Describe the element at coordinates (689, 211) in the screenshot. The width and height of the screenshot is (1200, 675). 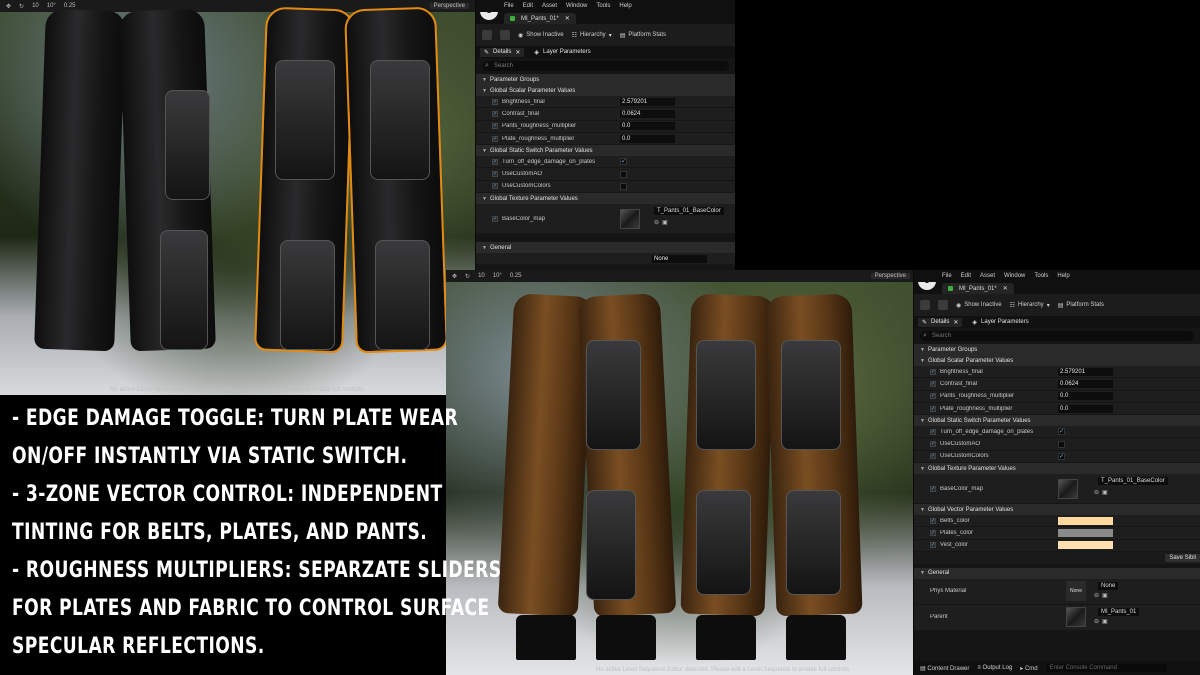
I see `texture-asset-dropdown: T_Pants_01_BaseColor` at that location.